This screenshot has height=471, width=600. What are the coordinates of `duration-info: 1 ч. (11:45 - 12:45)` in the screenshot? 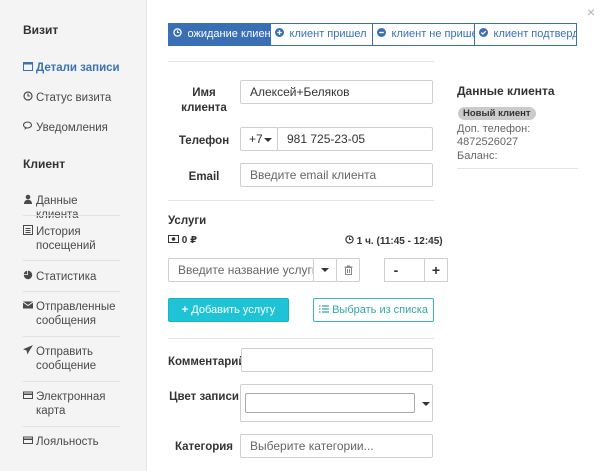 It's located at (394, 241).